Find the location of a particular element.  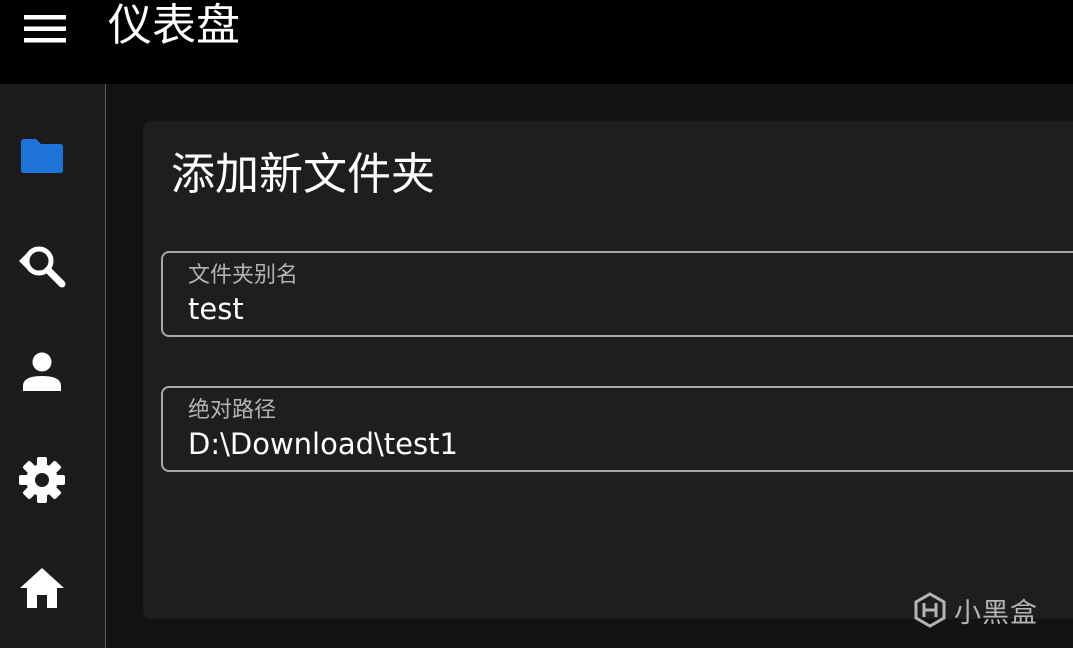

sidebar-item-home is located at coordinates (42, 588).